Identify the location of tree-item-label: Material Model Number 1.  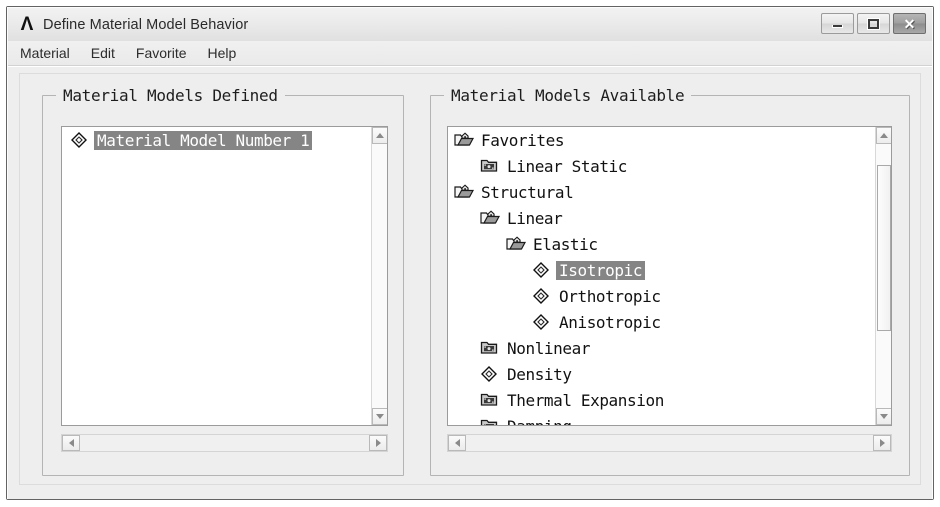
(203, 140).